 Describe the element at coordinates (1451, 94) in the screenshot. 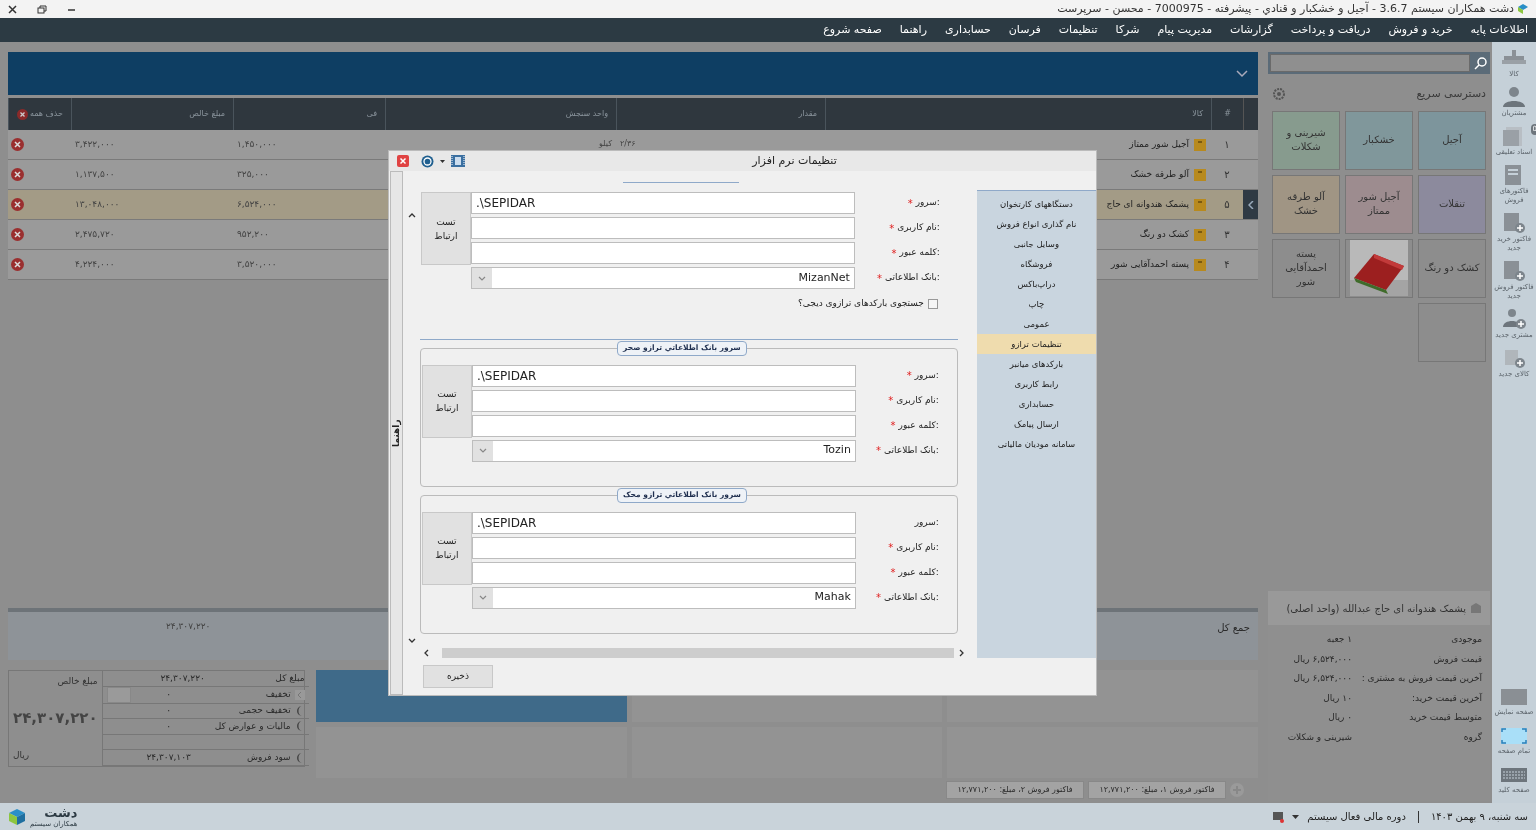

I see `panel-title: دسترسی سریع` at that location.